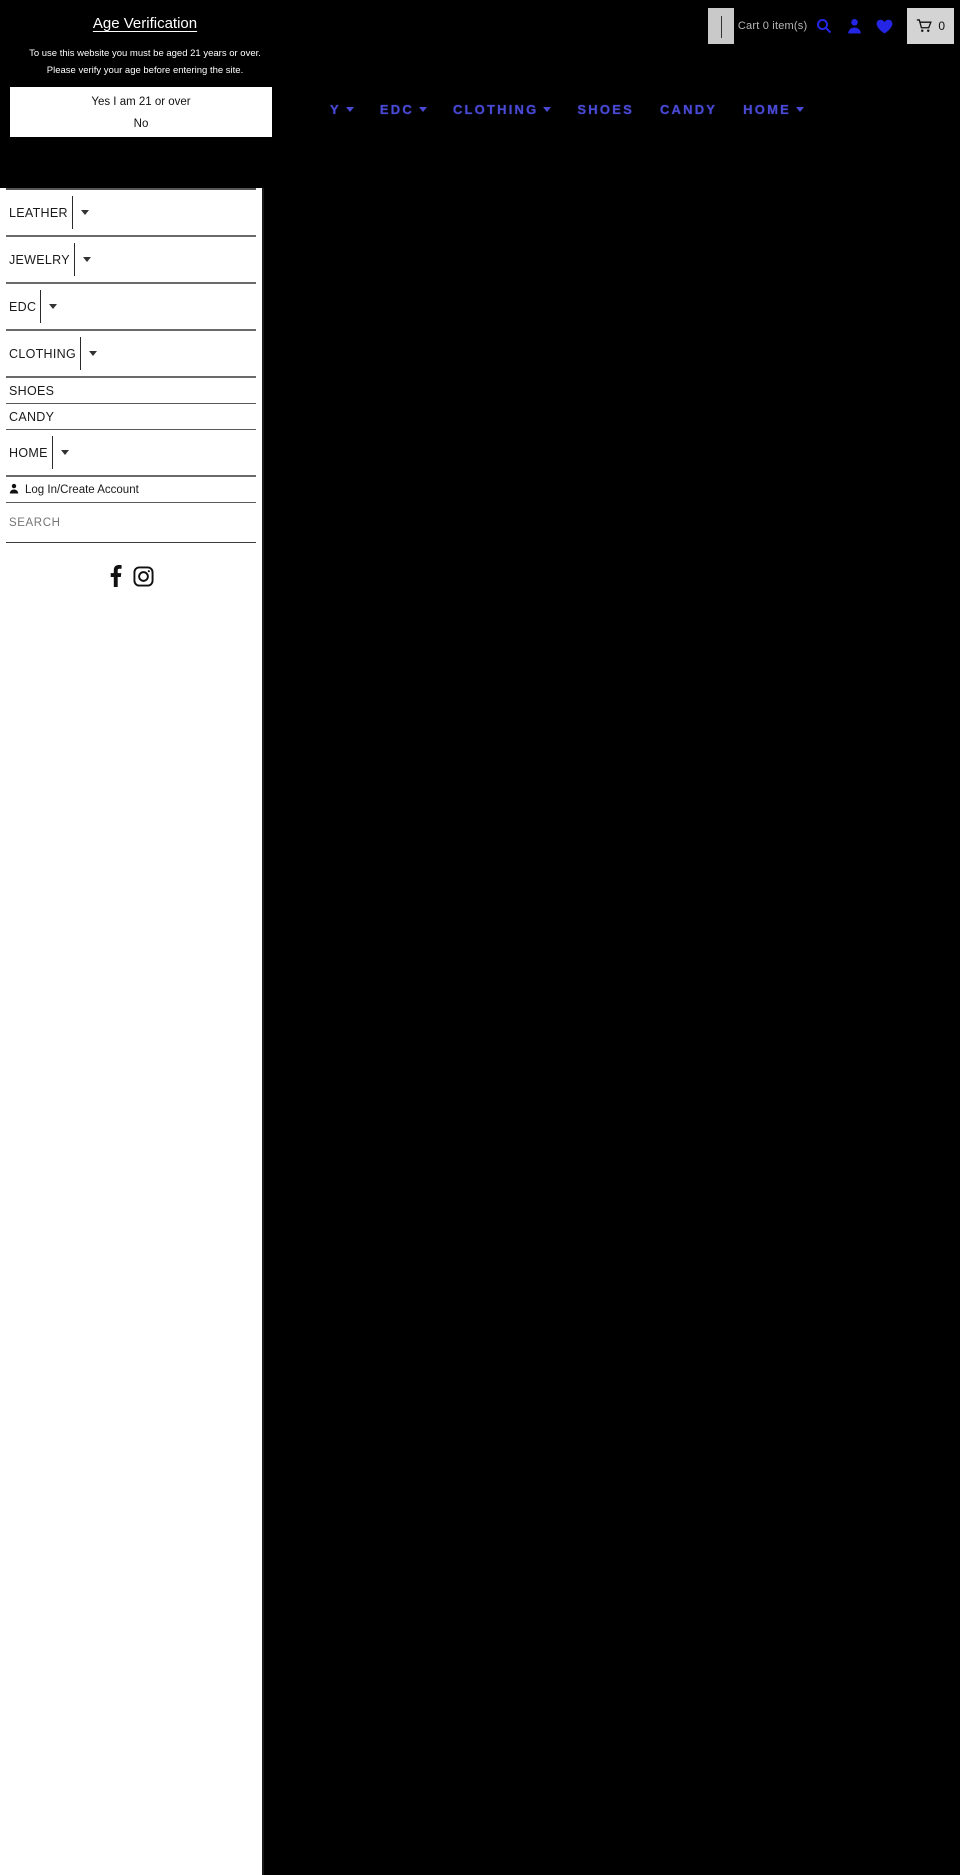 This screenshot has width=960, height=1875. I want to click on account-label: Log In/Create Account, so click(82, 489).